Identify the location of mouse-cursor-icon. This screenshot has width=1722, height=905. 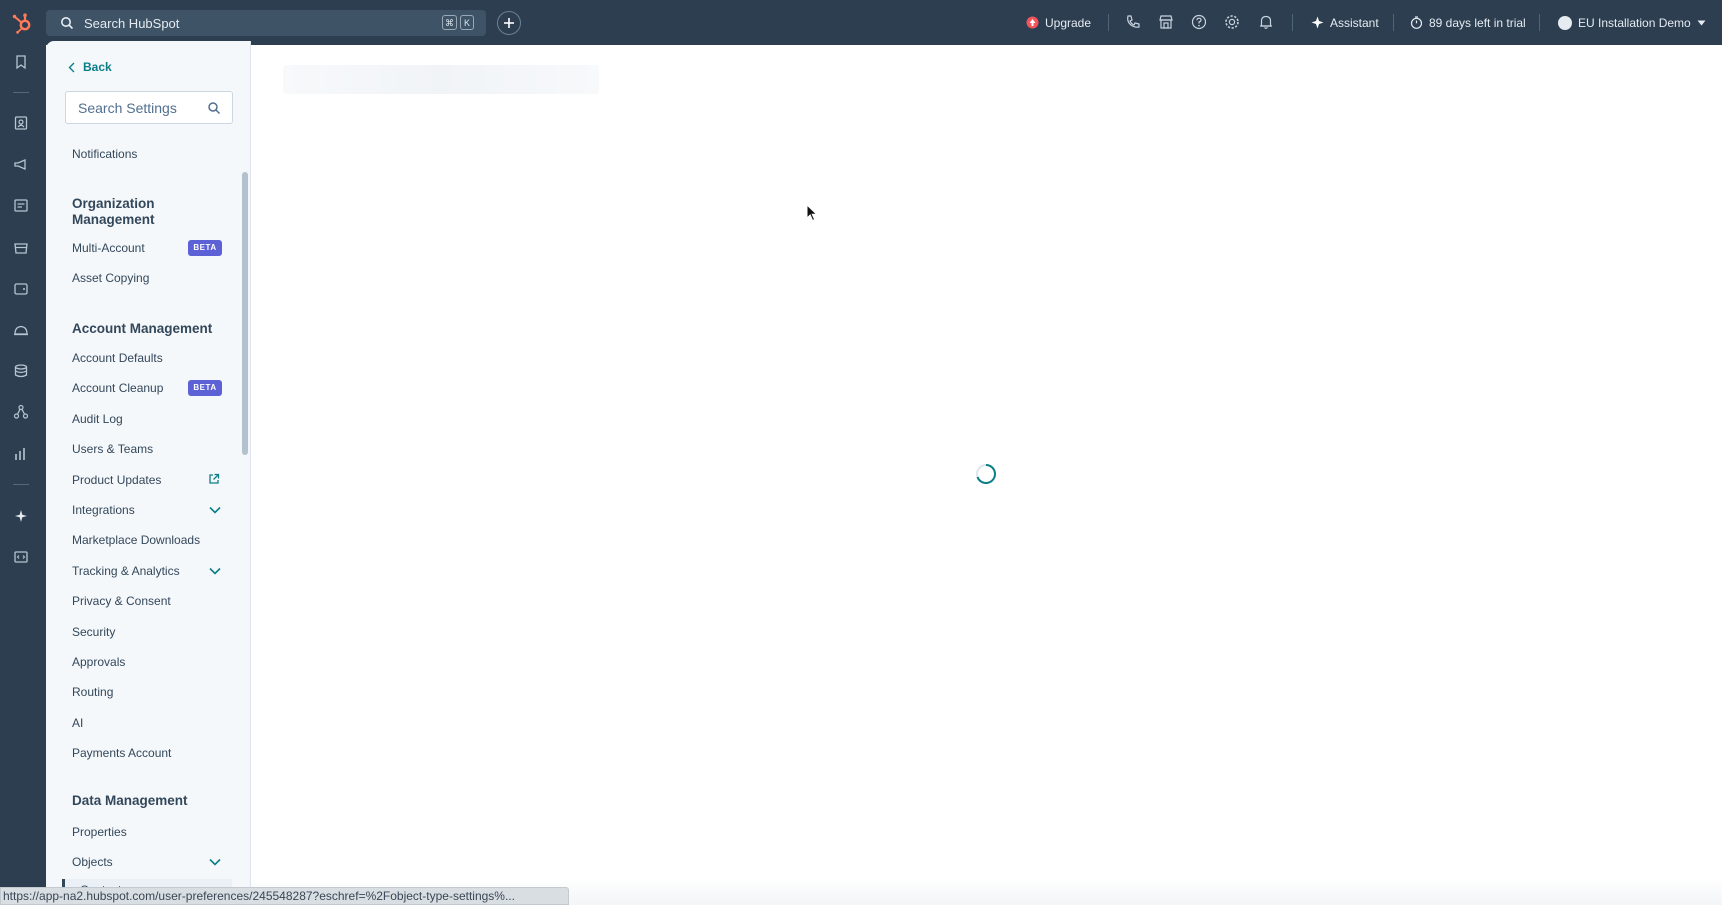
(812, 213).